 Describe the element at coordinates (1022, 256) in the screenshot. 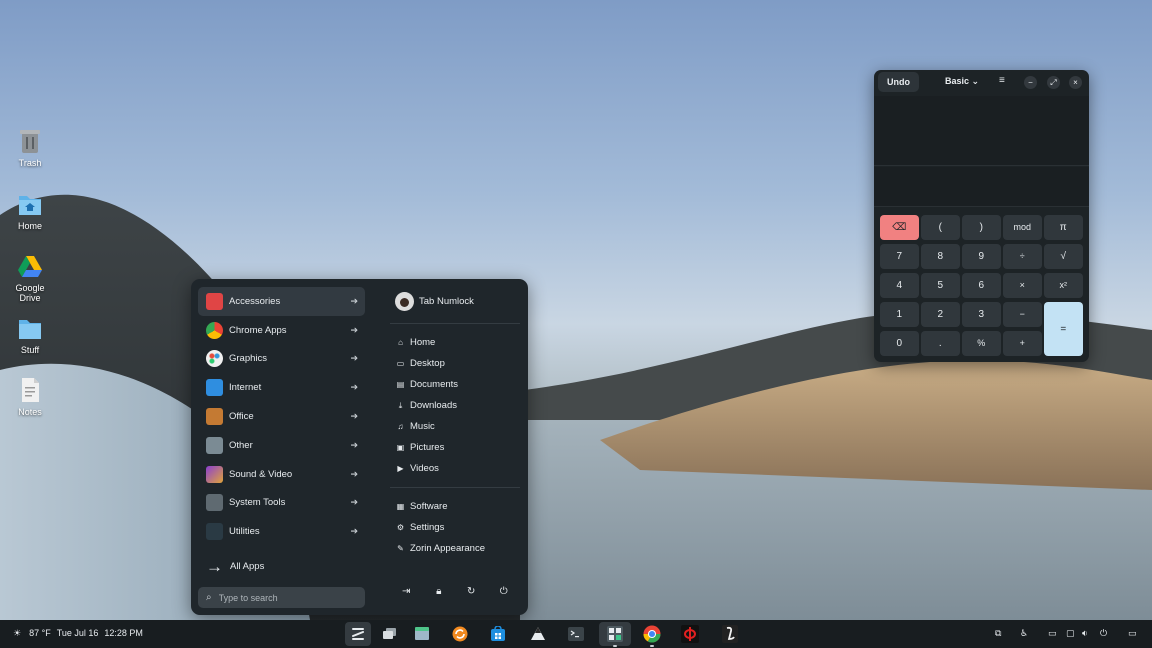

I see `divide-button: ÷` at that location.